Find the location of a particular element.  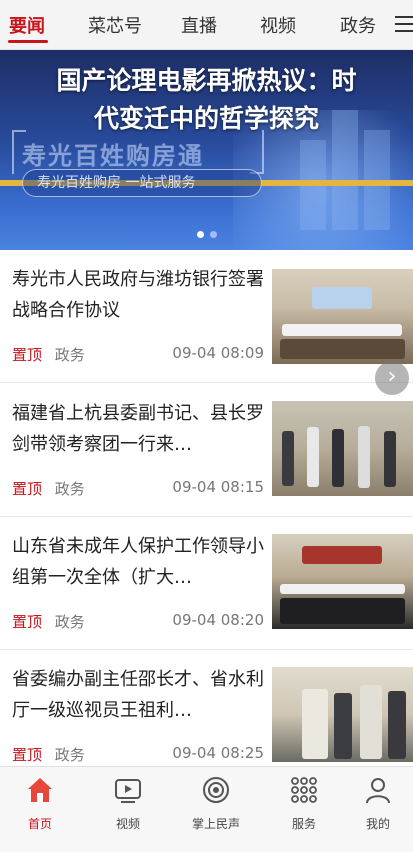

tab-live: 直播 is located at coordinates (199, 25).